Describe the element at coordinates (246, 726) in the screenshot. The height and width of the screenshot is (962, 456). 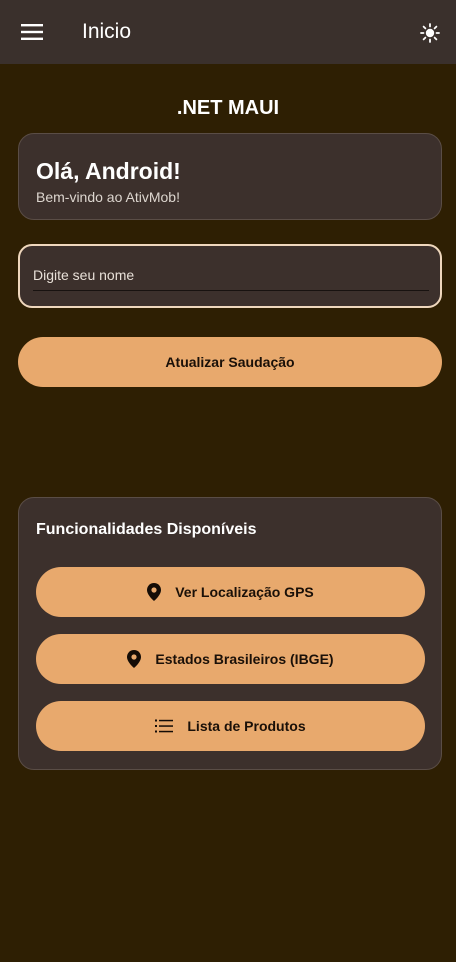
I see `product-list-label: Lista de Produtos` at that location.